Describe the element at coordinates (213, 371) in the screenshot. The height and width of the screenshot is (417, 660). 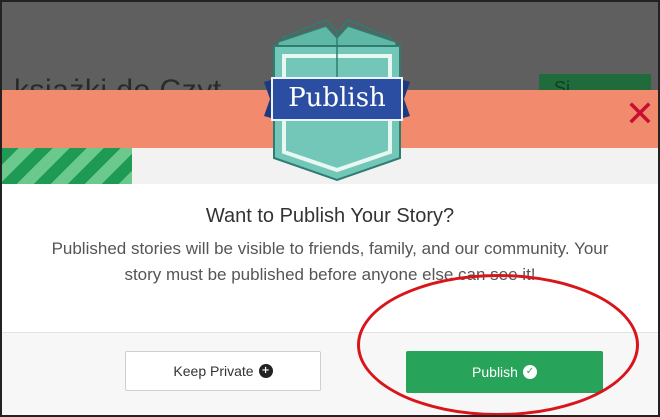
I see `keep-private-label: Keep Private` at that location.